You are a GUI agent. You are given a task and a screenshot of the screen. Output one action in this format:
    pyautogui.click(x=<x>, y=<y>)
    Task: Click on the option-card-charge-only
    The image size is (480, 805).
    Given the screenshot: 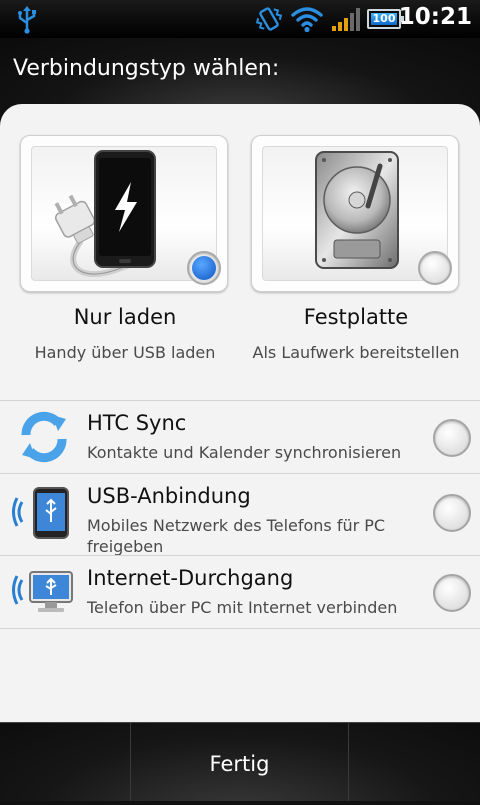 What is the action you would take?
    pyautogui.click(x=124, y=213)
    